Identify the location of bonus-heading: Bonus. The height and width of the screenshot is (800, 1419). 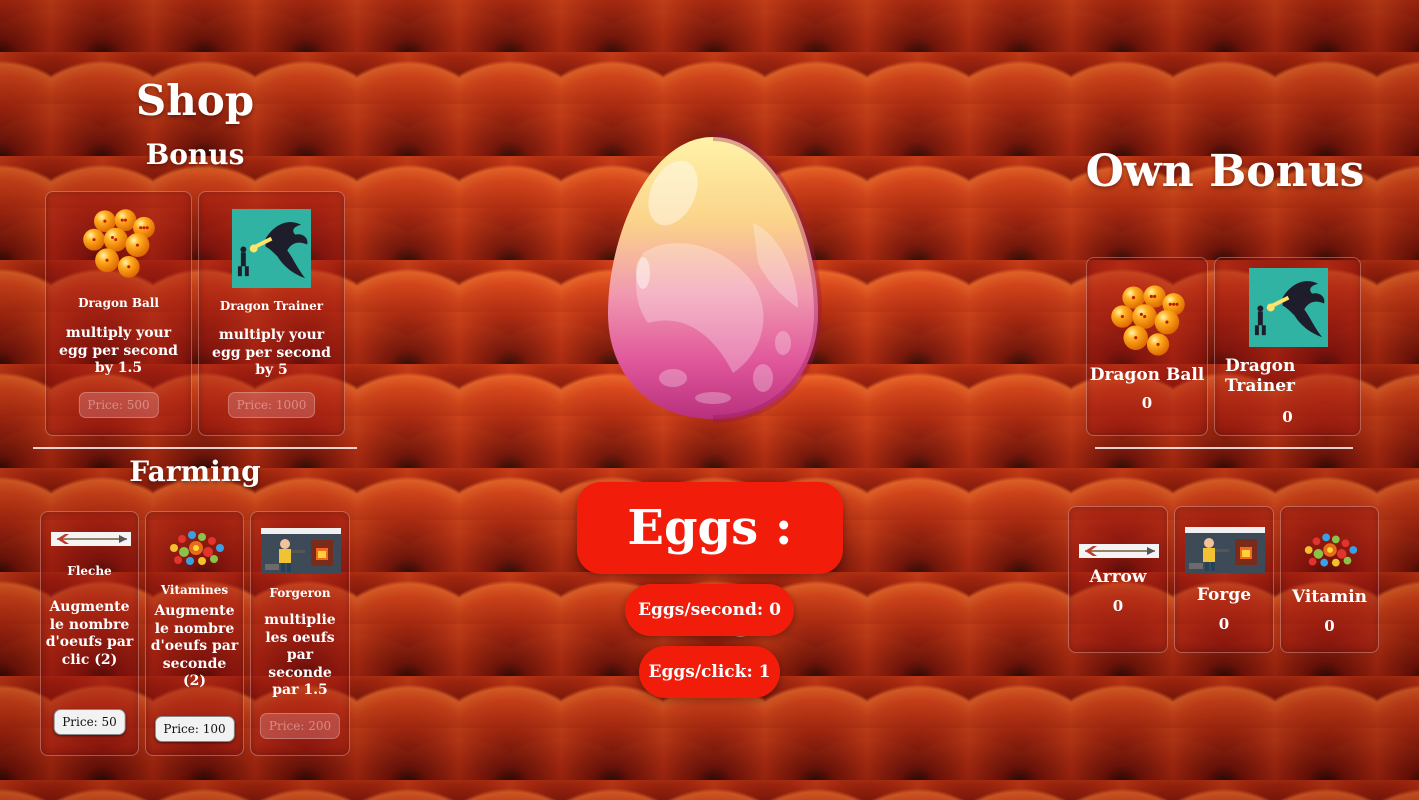
(195, 154).